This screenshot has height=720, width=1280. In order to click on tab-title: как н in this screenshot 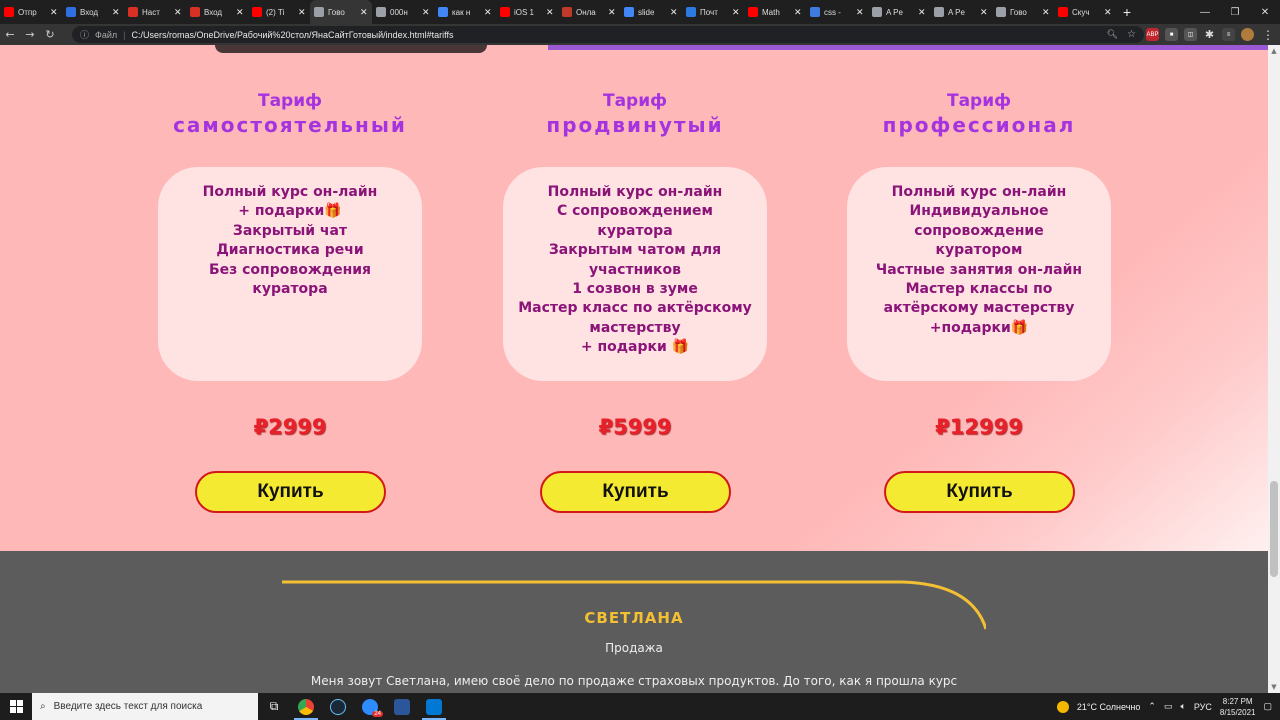, I will do `click(461, 12)`.